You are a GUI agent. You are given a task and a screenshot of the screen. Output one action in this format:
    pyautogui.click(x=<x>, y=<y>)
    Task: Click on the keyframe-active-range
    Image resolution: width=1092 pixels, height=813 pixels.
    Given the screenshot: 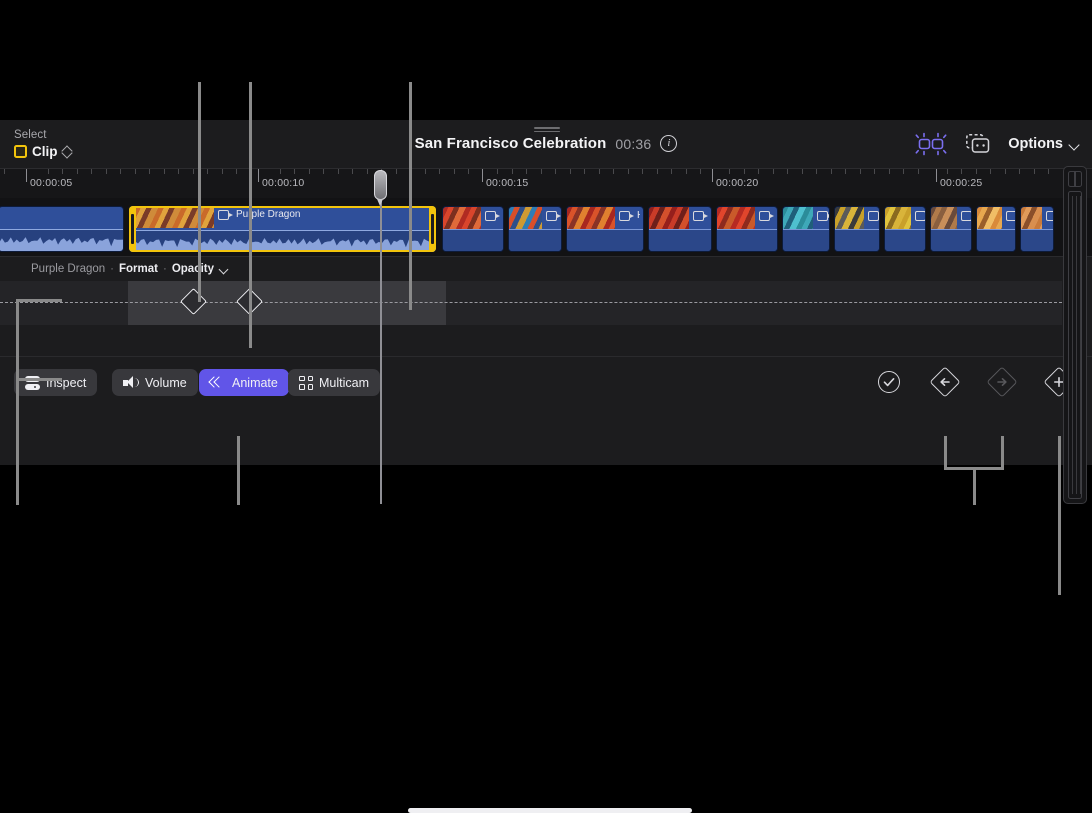 What is the action you would take?
    pyautogui.click(x=287, y=303)
    